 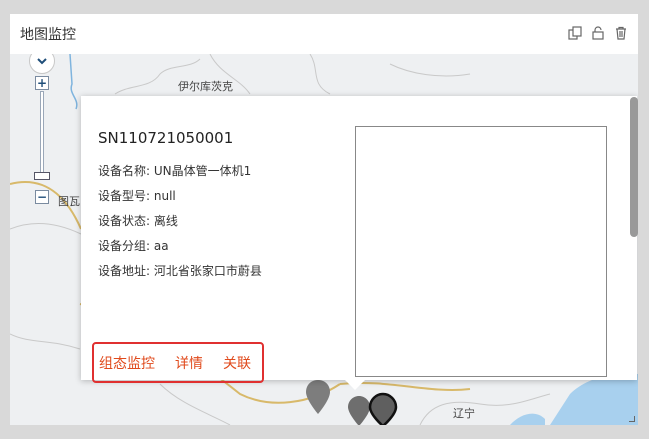 What do you see at coordinates (166, 138) in the screenshot?
I see `device-serial: SN110721050001` at bounding box center [166, 138].